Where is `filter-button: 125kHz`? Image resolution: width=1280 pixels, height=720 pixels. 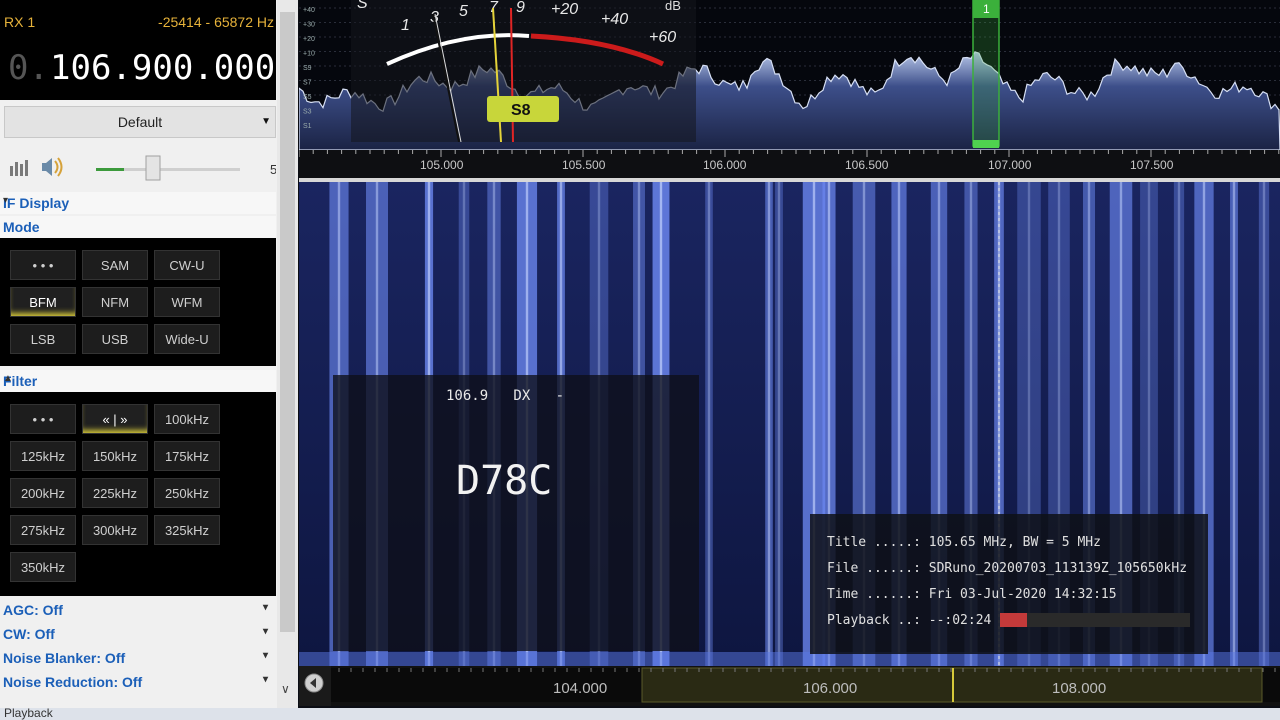 filter-button: 125kHz is located at coordinates (43, 456).